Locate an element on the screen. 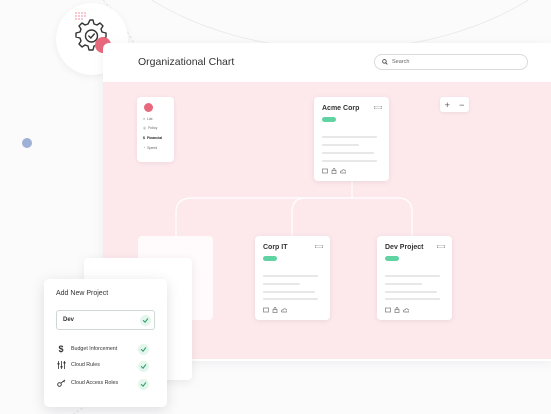 The width and height of the screenshot is (551, 414). org-card-title: Acme Corp is located at coordinates (341, 108).